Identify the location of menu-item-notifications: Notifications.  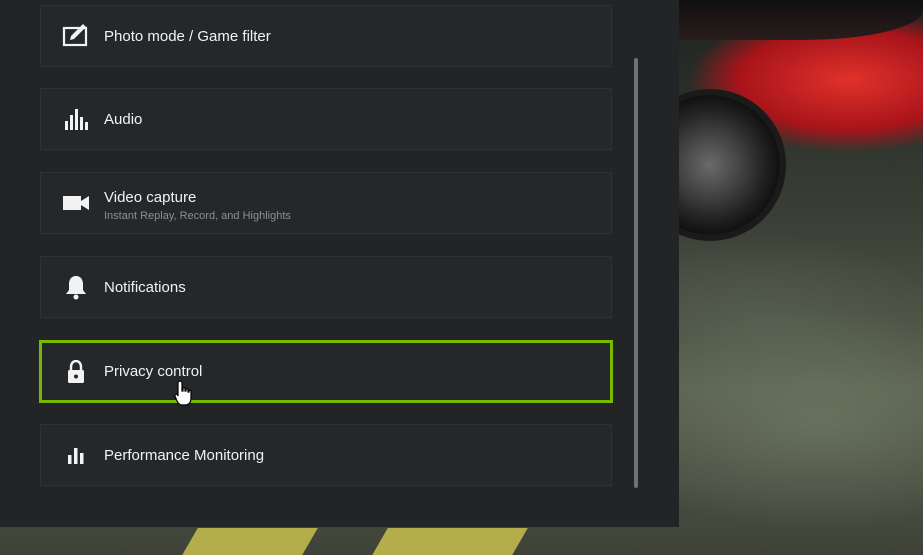
(326, 287).